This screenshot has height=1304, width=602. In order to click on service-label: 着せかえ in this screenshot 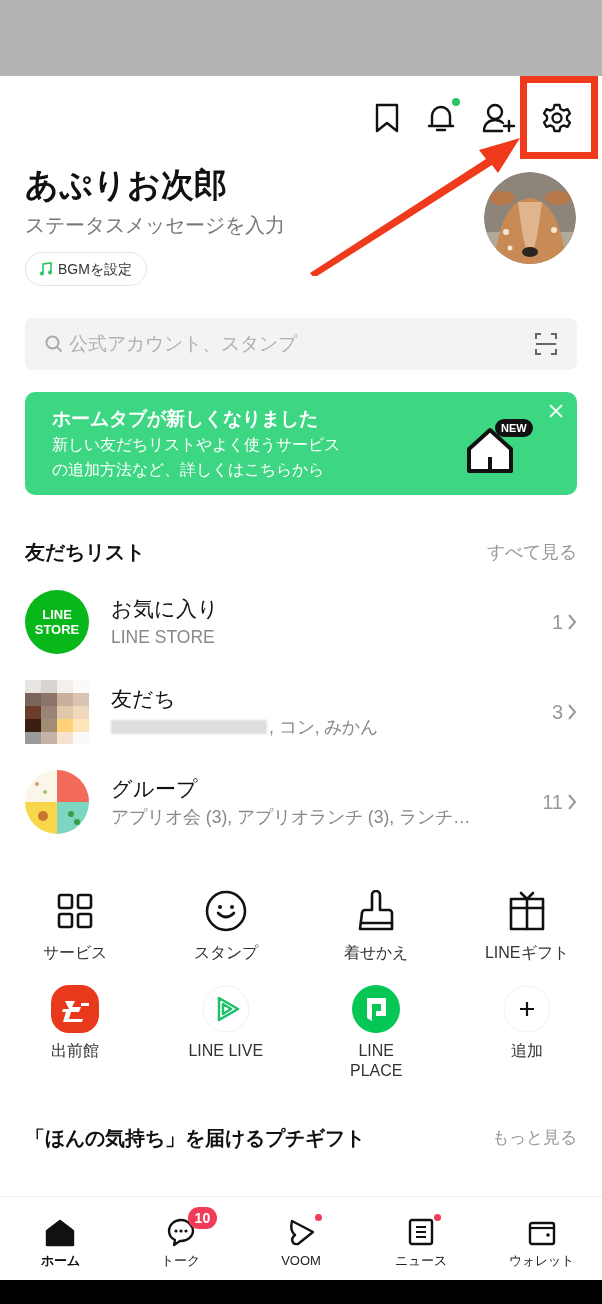, I will do `click(376, 953)`.